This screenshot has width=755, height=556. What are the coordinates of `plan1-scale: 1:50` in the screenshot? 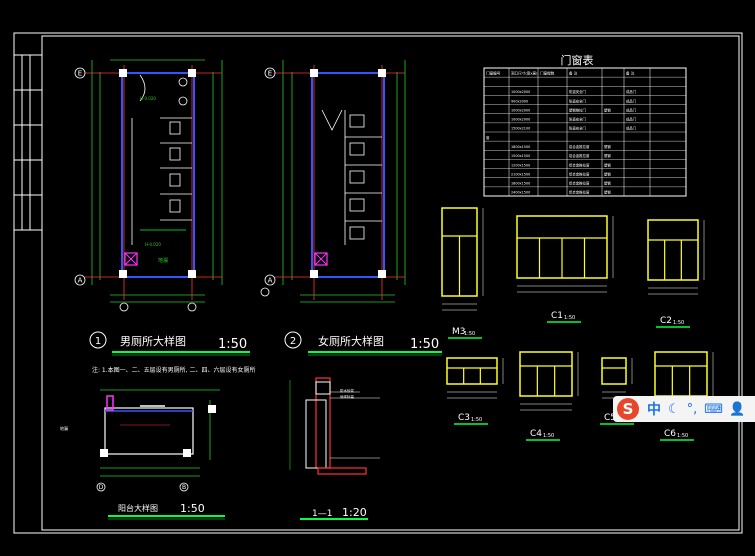 It's located at (232, 344).